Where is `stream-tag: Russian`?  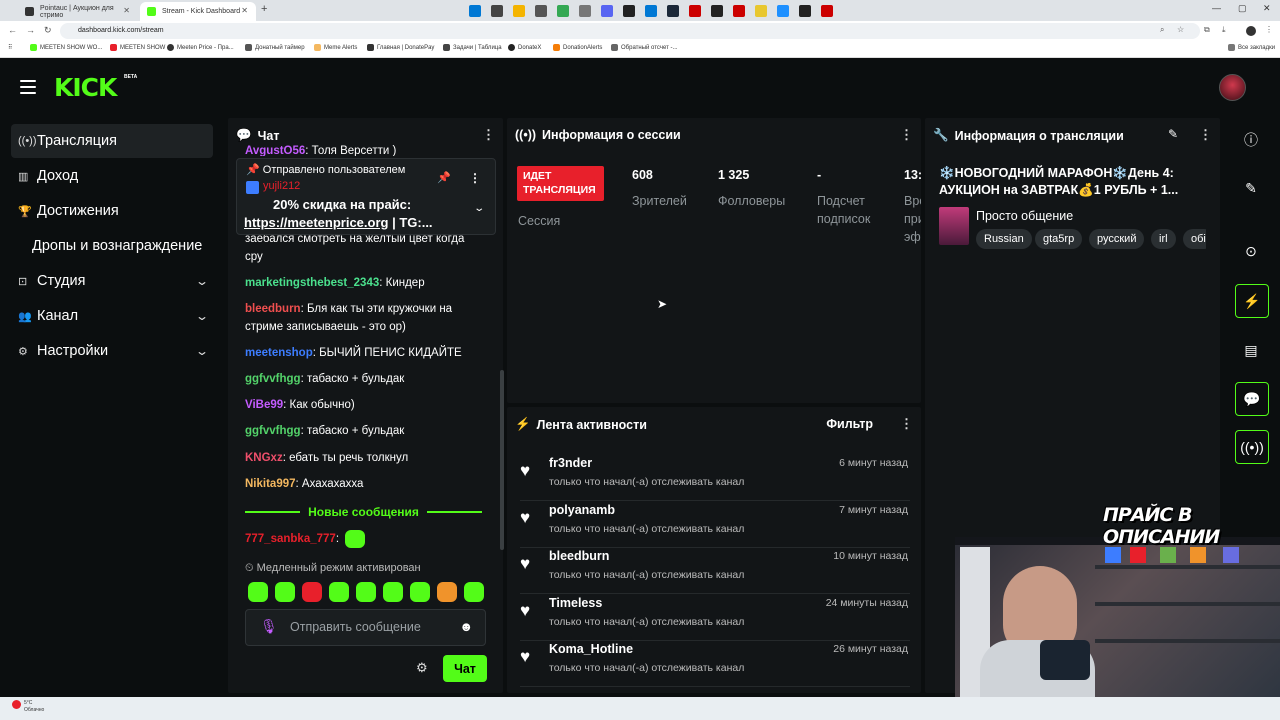
stream-tag: Russian is located at coordinates (1004, 239).